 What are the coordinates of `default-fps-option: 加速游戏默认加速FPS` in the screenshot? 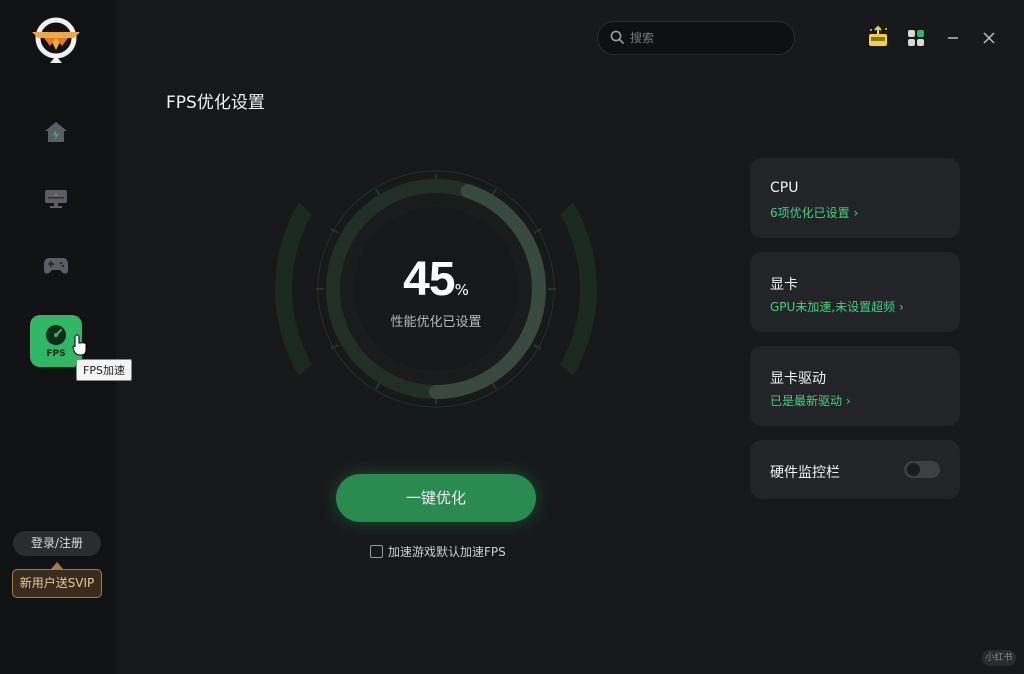 It's located at (438, 551).